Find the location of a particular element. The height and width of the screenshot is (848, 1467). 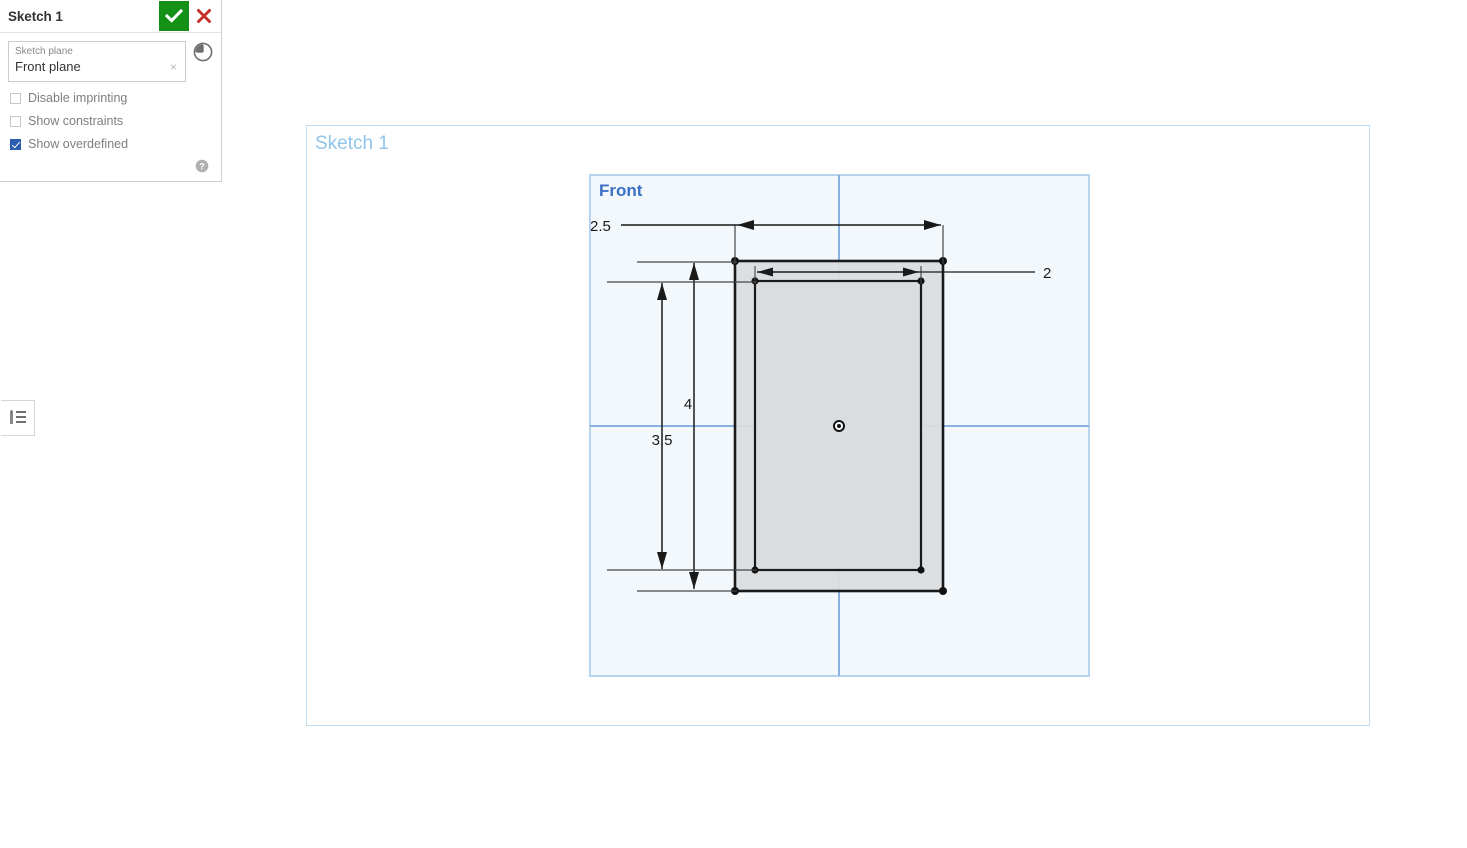

checkbox-show-constraints: Show constraints is located at coordinates (110, 121).